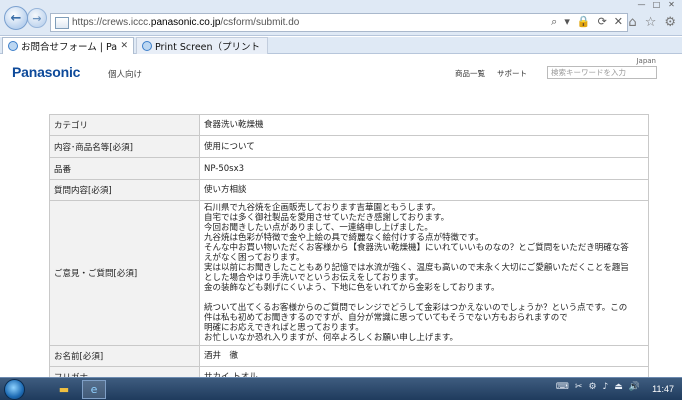 This screenshot has height=400, width=682. What do you see at coordinates (567, 22) in the screenshot?
I see `dropdown-icon: ▾` at bounding box center [567, 22].